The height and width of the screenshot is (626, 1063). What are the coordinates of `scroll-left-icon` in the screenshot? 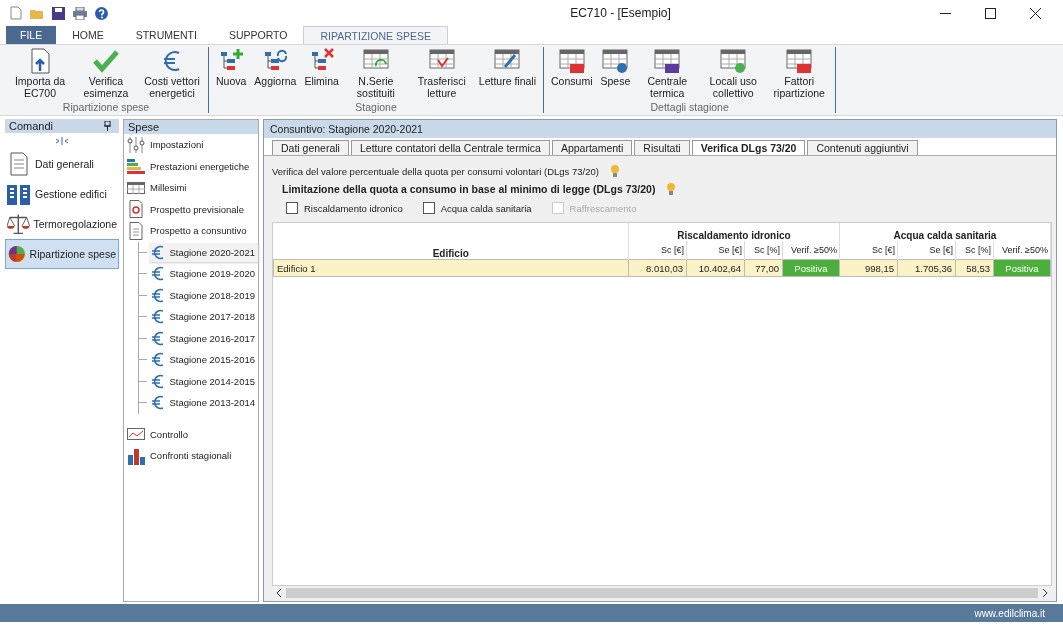 It's located at (279, 592).